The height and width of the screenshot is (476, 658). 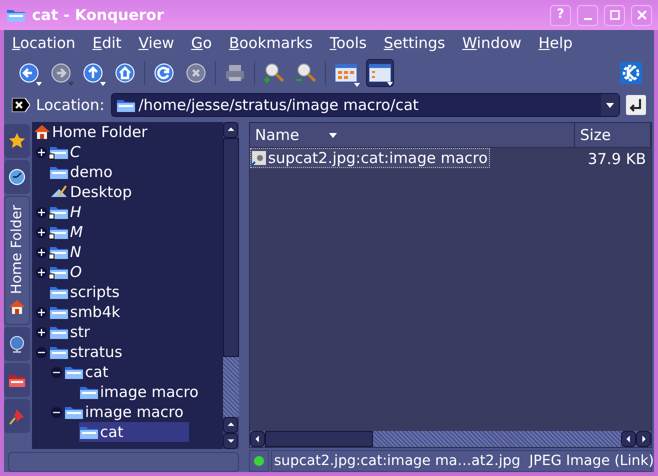 I want to click on view-mode-button, so click(x=380, y=73).